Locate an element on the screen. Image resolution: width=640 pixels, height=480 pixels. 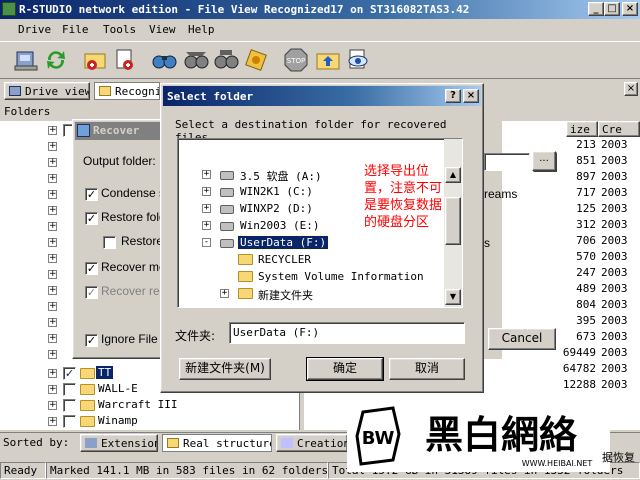
sort-tab-real-structure: Real structure is located at coordinates (217, 443).